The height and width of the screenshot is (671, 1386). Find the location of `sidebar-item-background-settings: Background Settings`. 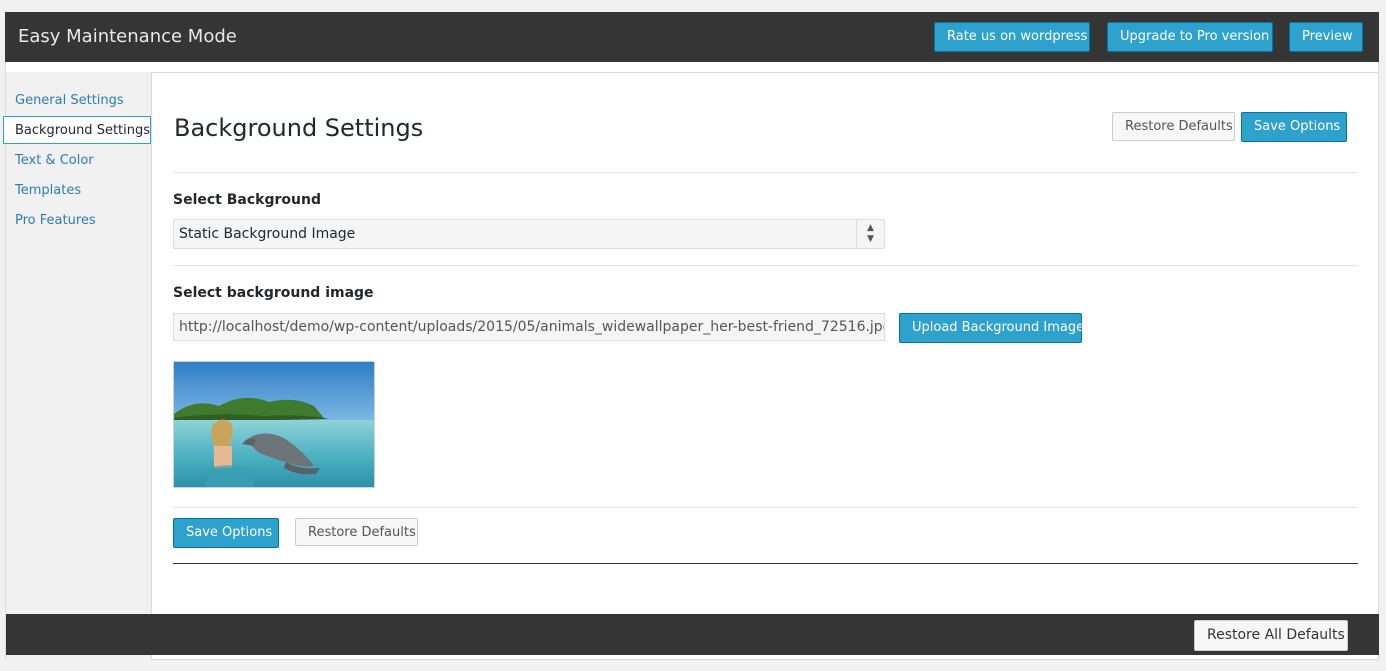

sidebar-item-background-settings: Background Settings is located at coordinates (77, 130).